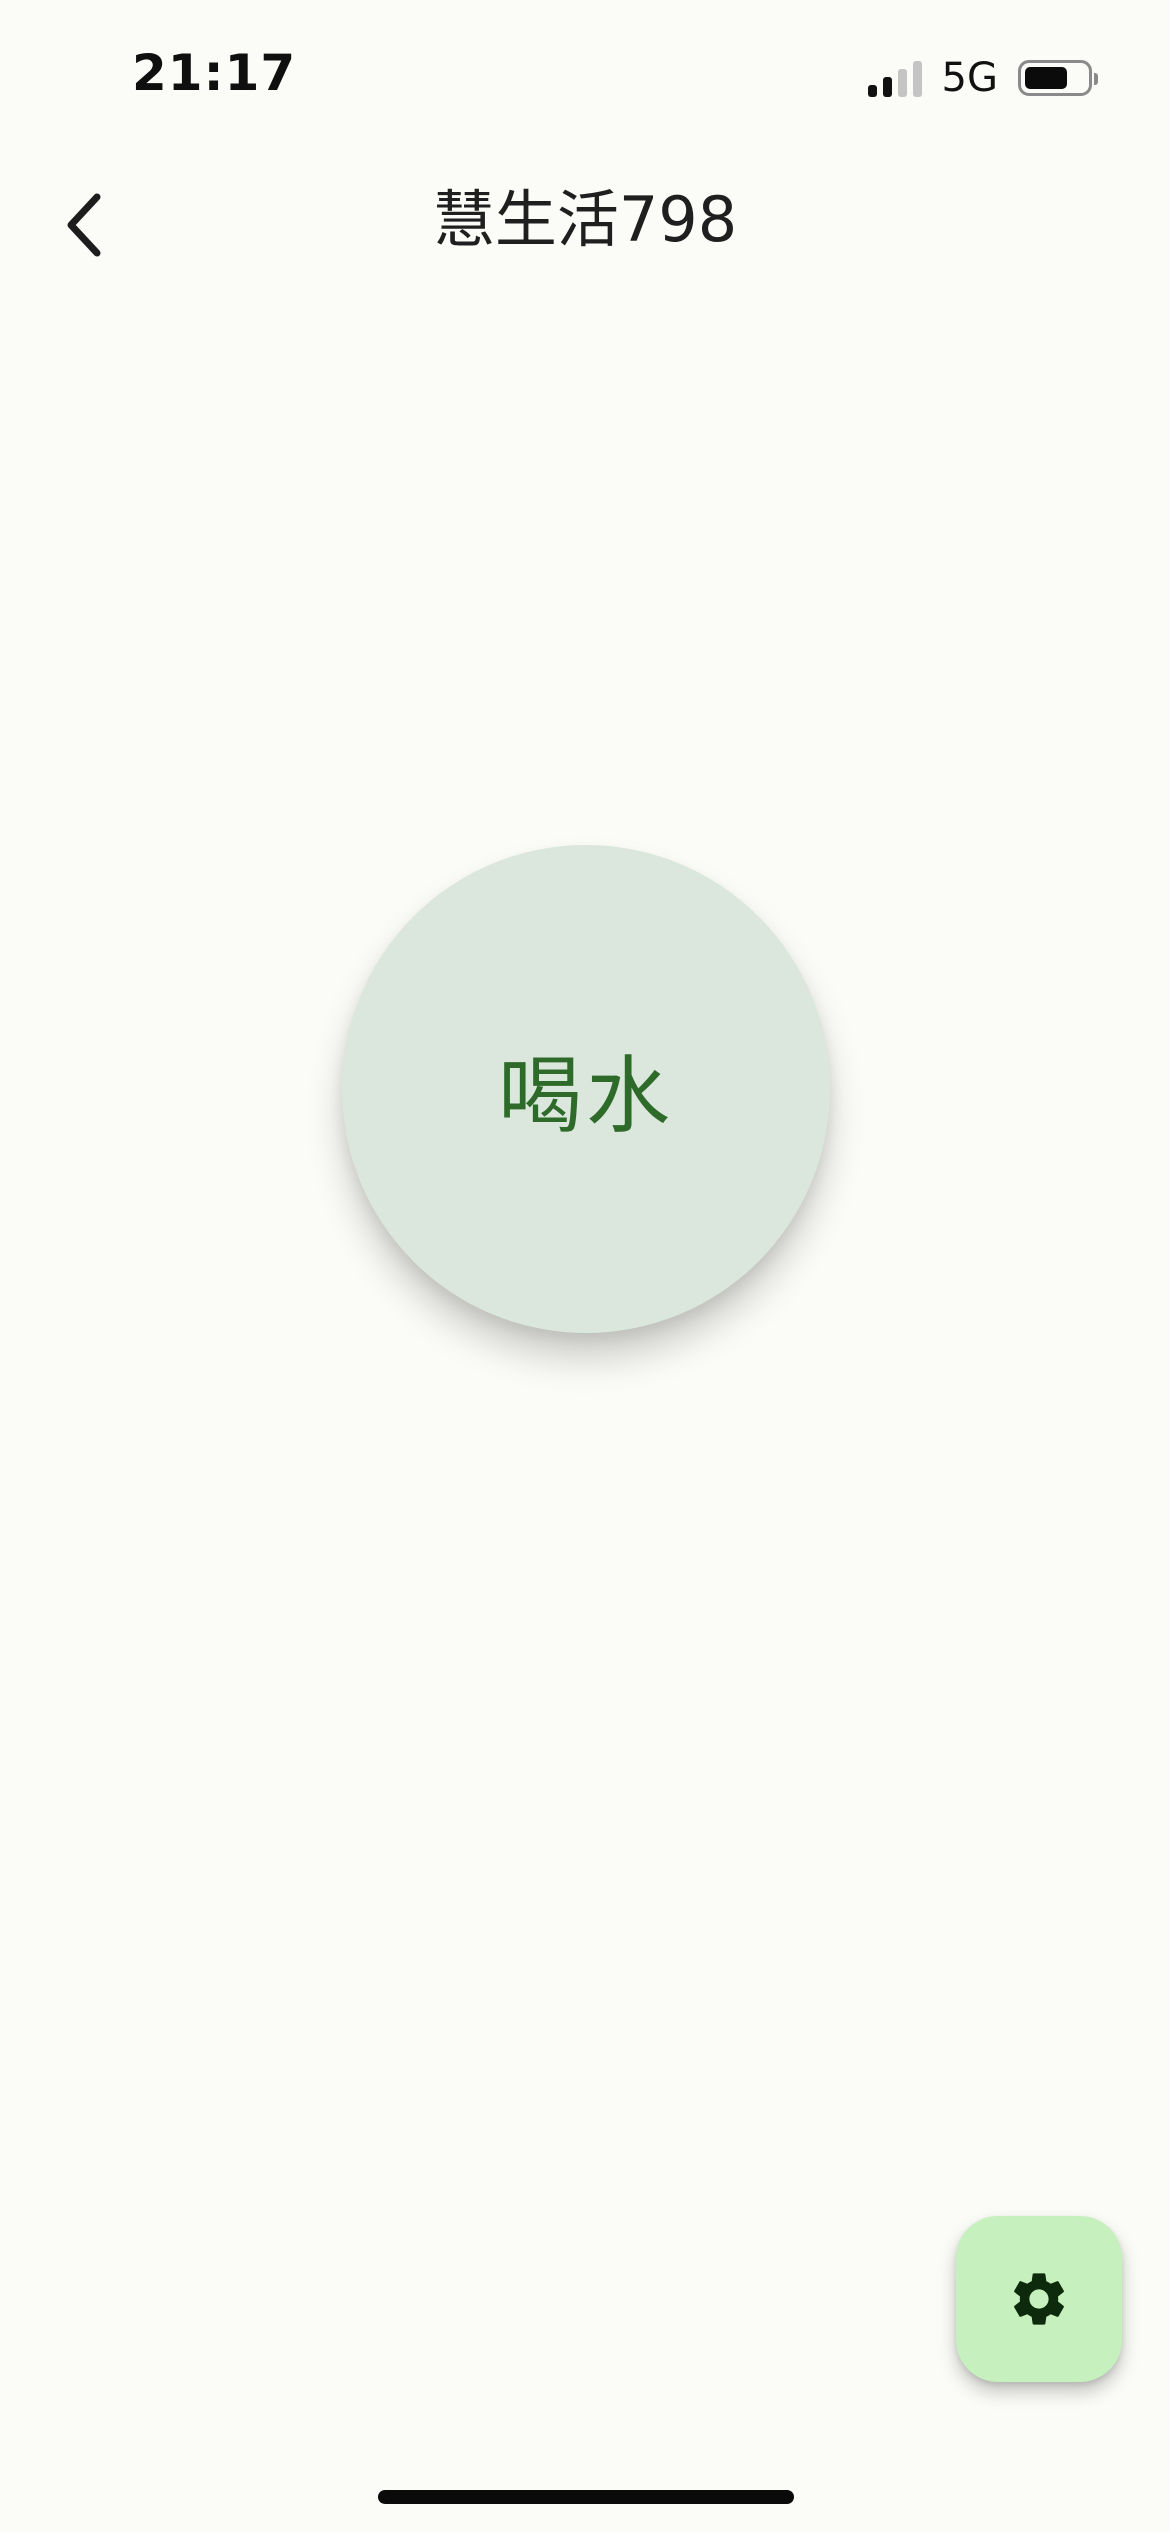 The height and width of the screenshot is (2532, 1170). I want to click on page-title: 慧生活798, so click(585, 219).